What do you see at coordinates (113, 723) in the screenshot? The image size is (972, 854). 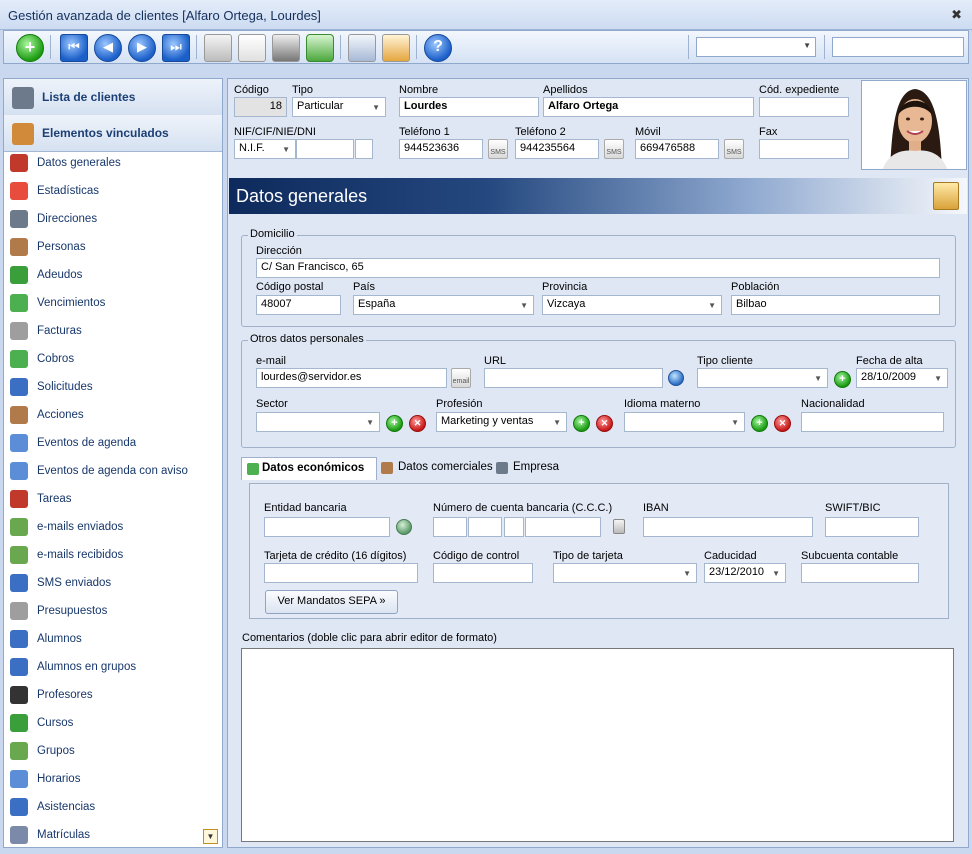 I see `sidebar-item-courses: Cursos` at bounding box center [113, 723].